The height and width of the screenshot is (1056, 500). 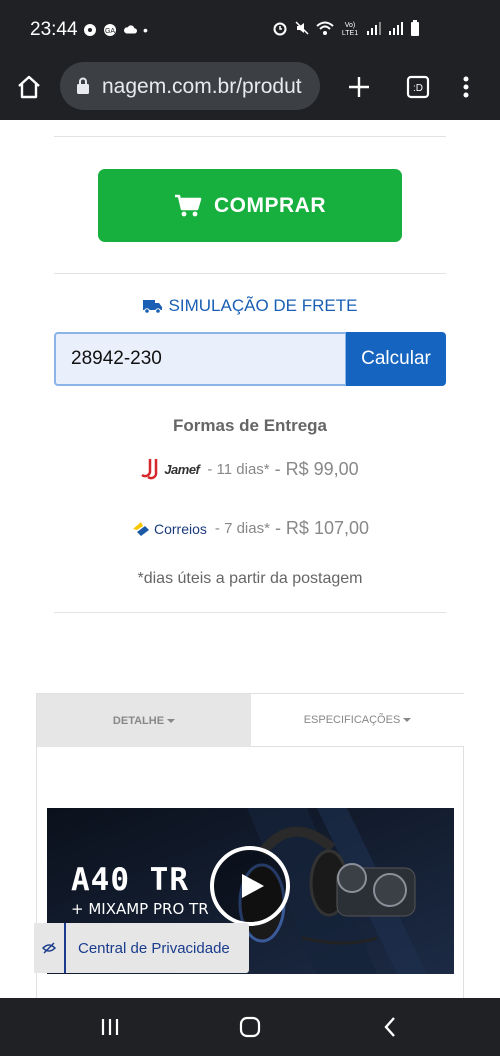 I want to click on svg-text: :D, so click(x=418, y=88).